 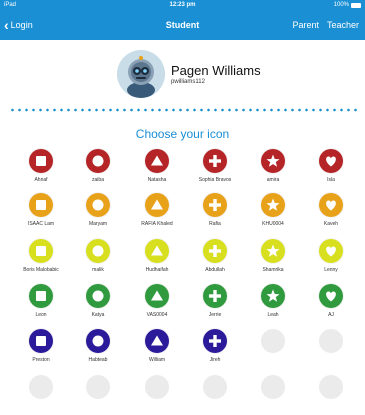 What do you see at coordinates (98, 270) in the screenshot?
I see `student-name-label: malik` at bounding box center [98, 270].